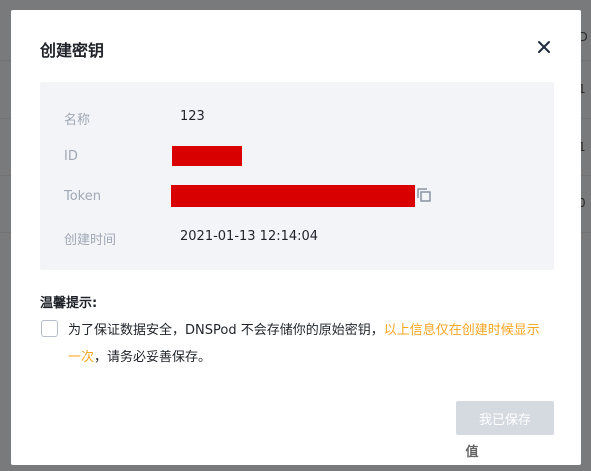  Describe the element at coordinates (49, 328) in the screenshot. I see `saved-confirm-checkbox` at that location.